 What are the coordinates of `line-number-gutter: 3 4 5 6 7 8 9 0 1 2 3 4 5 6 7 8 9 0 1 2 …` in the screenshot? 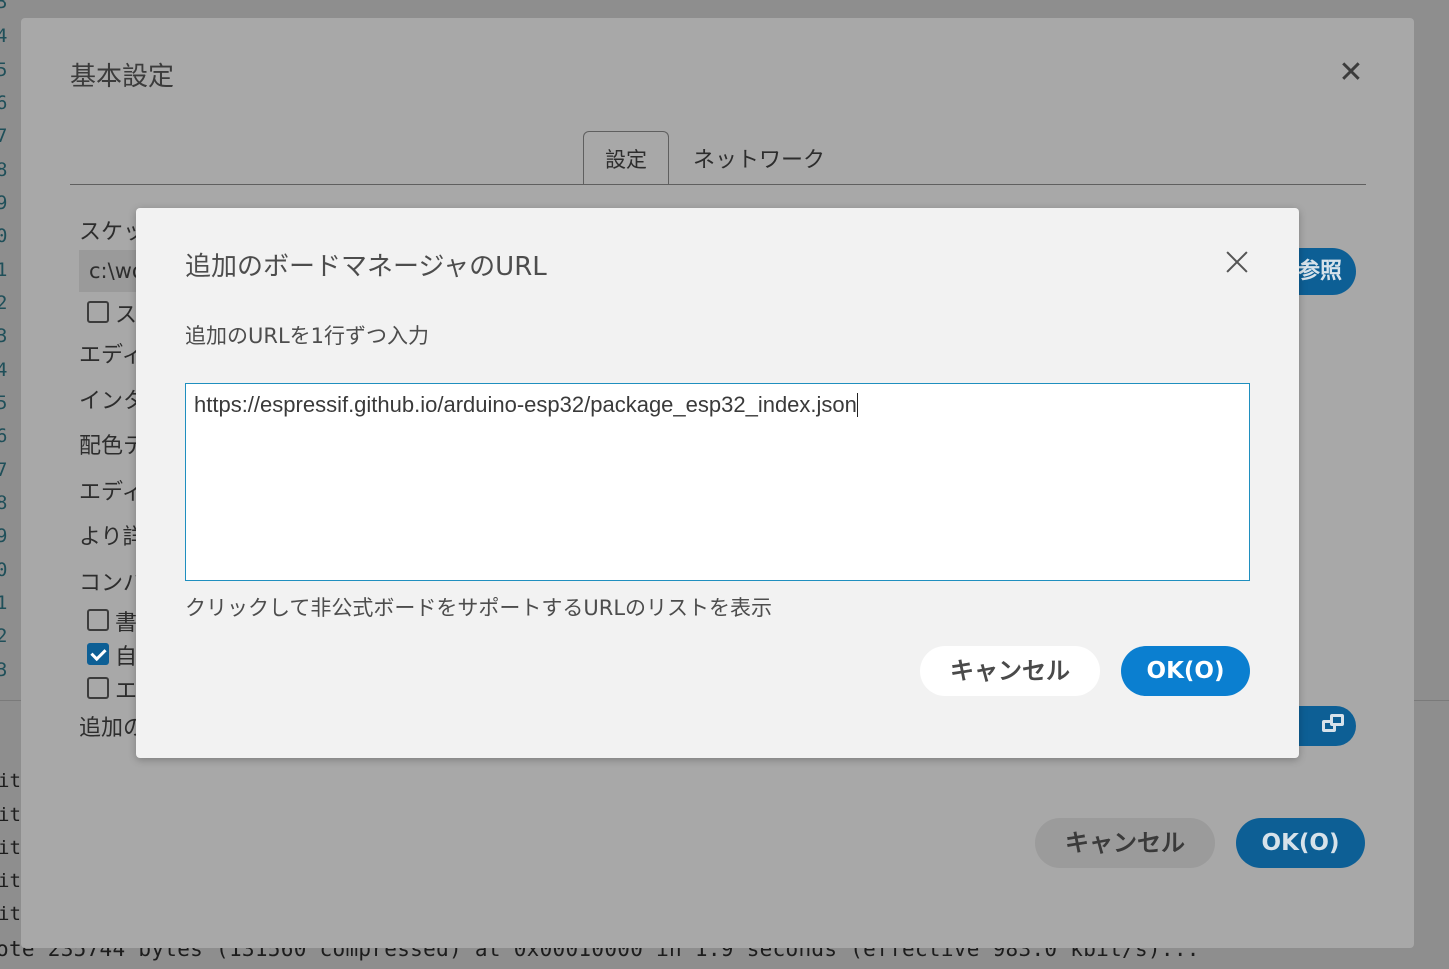 It's located at (7, 350).